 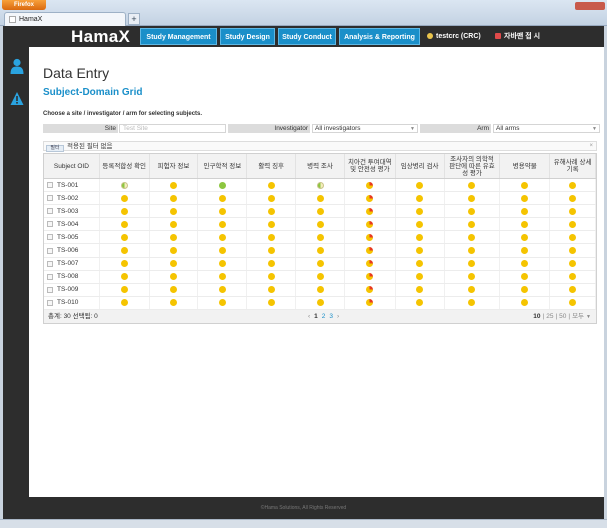 I want to click on column-header-domain: 인구학적 정보, so click(x=223, y=166).